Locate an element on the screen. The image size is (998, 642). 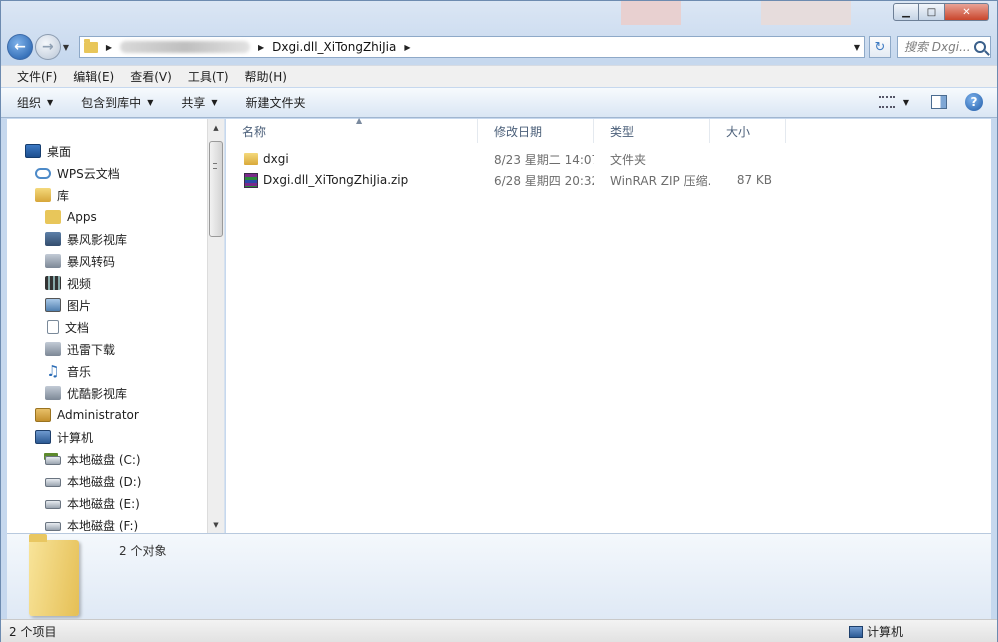
share-button: 共享 ▼ is located at coordinates (199, 102).